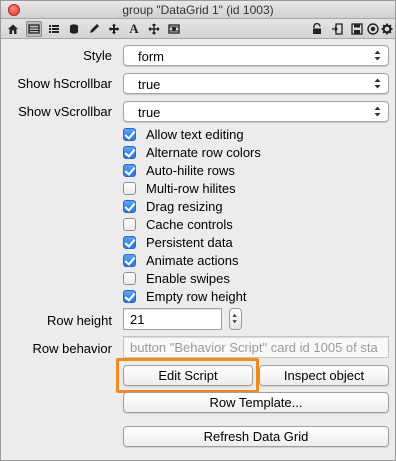 This screenshot has height=461, width=396. I want to click on style-popup: form, so click(256, 55).